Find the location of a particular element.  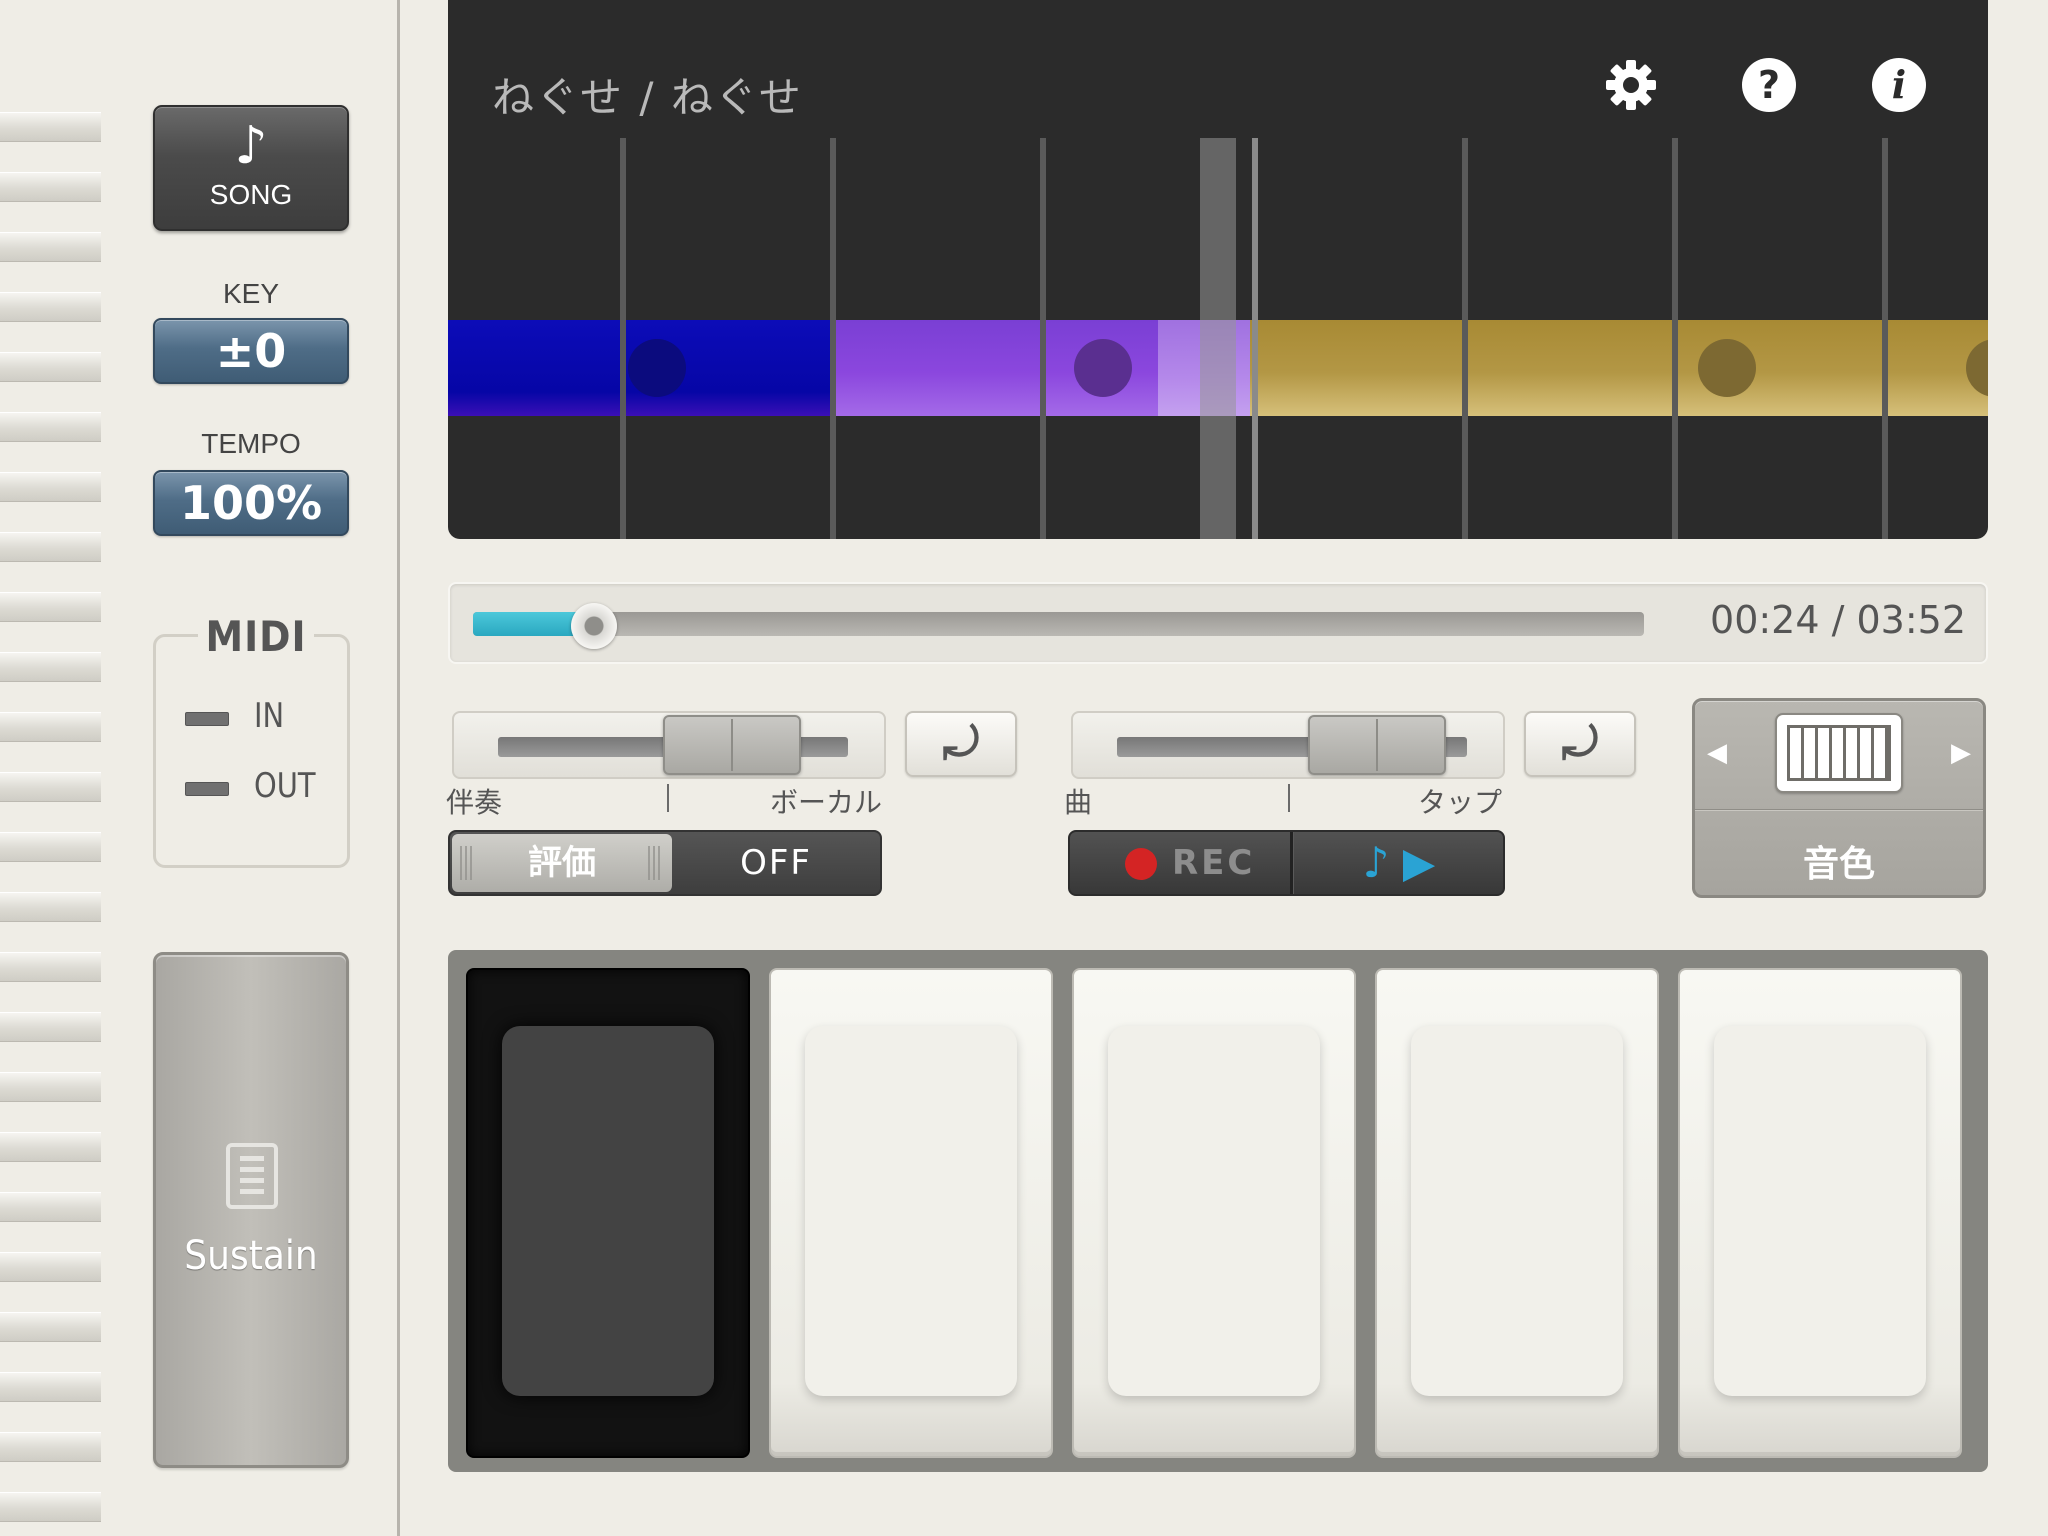

score-state: OFF is located at coordinates (776, 863).